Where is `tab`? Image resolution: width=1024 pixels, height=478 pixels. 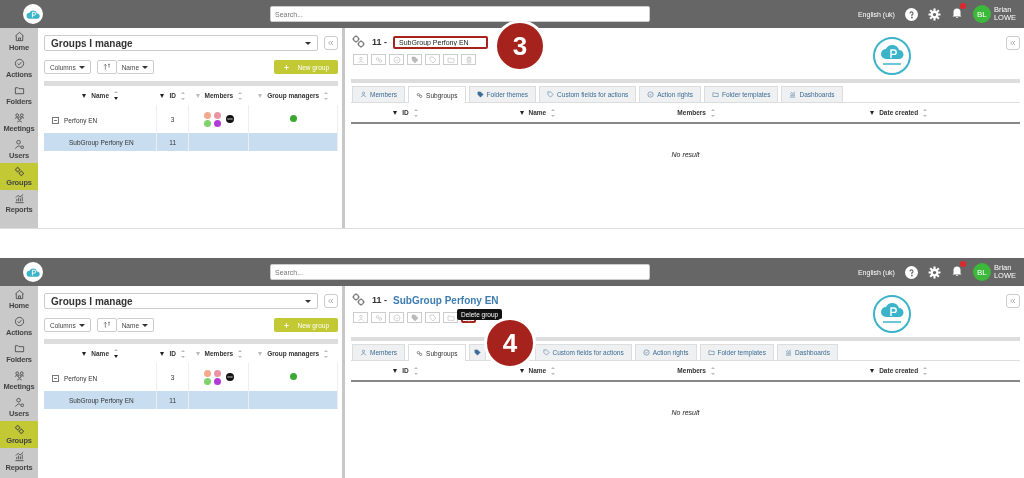 tab is located at coordinates (477, 352).